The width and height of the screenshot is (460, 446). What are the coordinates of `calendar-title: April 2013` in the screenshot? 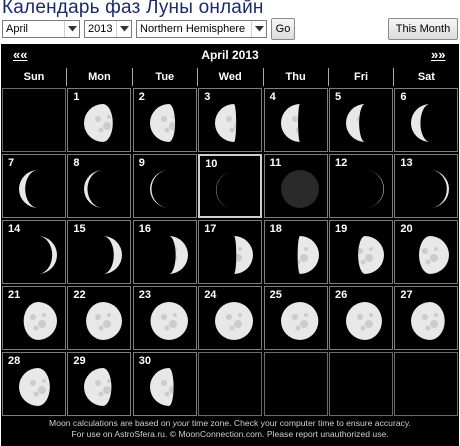 It's located at (230, 55).